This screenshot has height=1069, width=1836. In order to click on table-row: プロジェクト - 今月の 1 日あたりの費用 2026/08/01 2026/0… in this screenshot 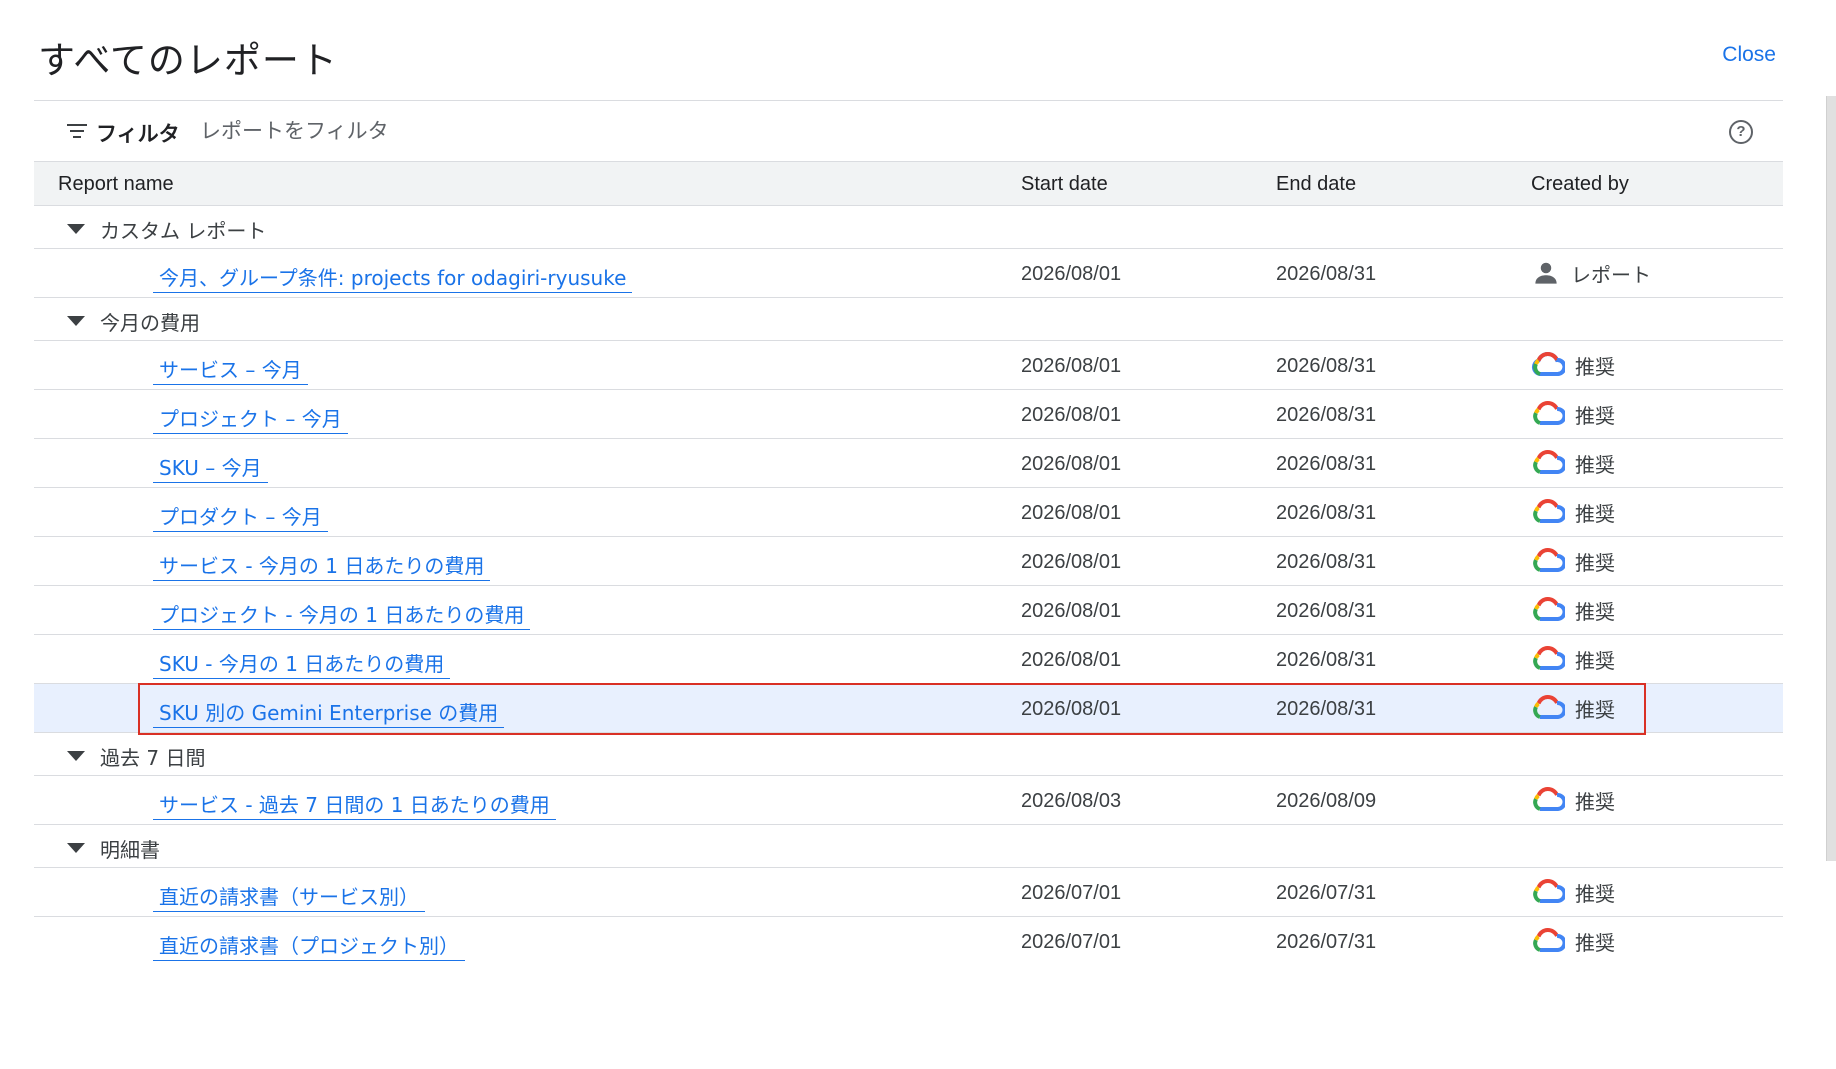, I will do `click(908, 610)`.